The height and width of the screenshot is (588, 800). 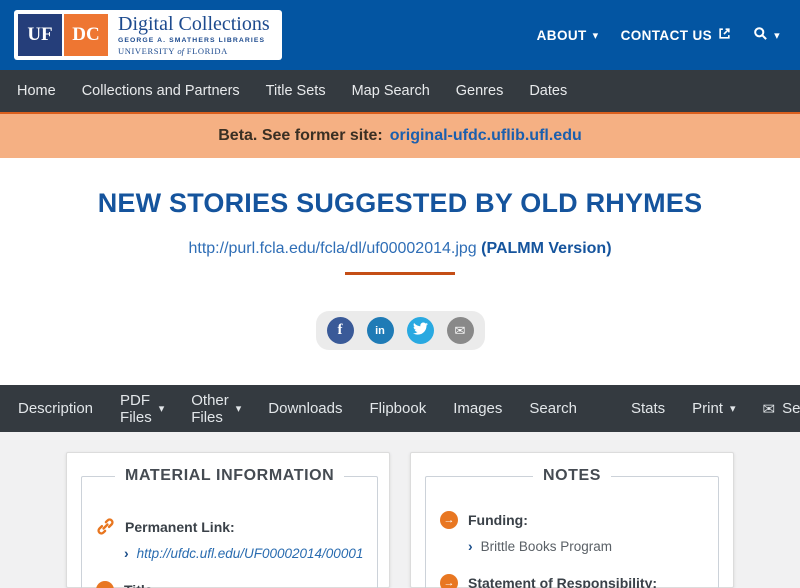 I want to click on facebook-icon: f, so click(x=340, y=330).